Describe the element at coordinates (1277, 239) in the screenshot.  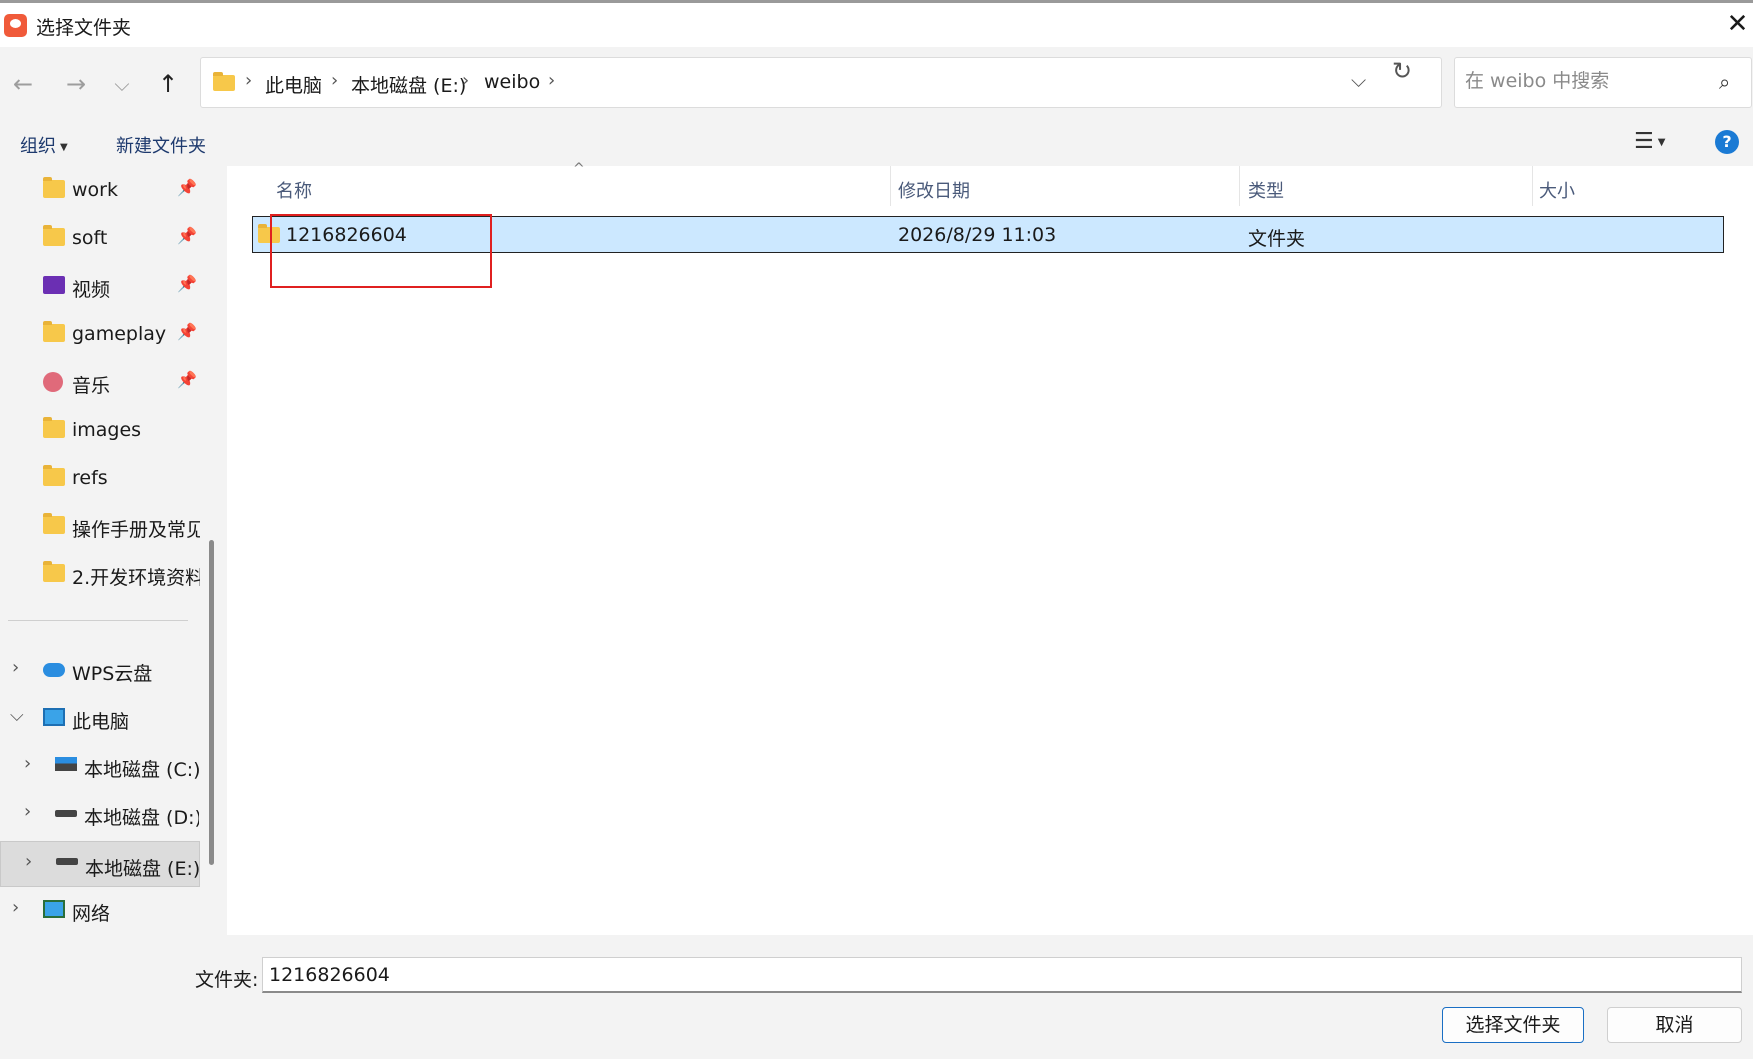
I see `cell-type: 文件夹` at that location.